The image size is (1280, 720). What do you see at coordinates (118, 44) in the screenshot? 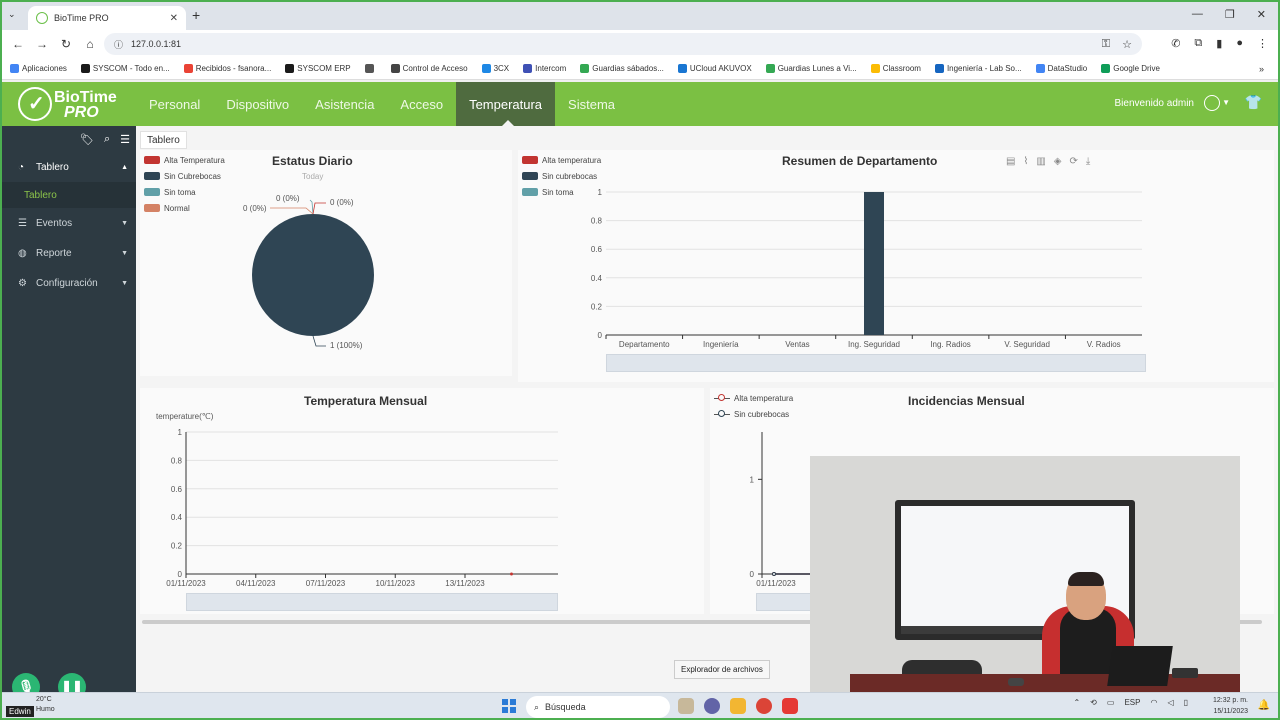
I see `site-info-icon: ⓘ` at bounding box center [118, 44].